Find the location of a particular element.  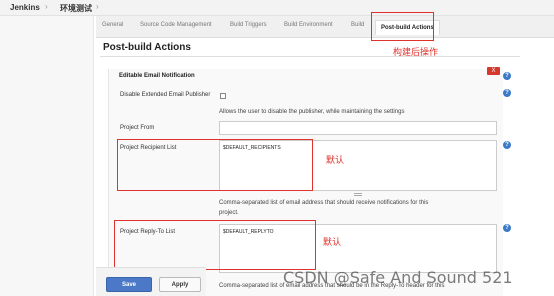

annotation-box-tab is located at coordinates (402, 26).